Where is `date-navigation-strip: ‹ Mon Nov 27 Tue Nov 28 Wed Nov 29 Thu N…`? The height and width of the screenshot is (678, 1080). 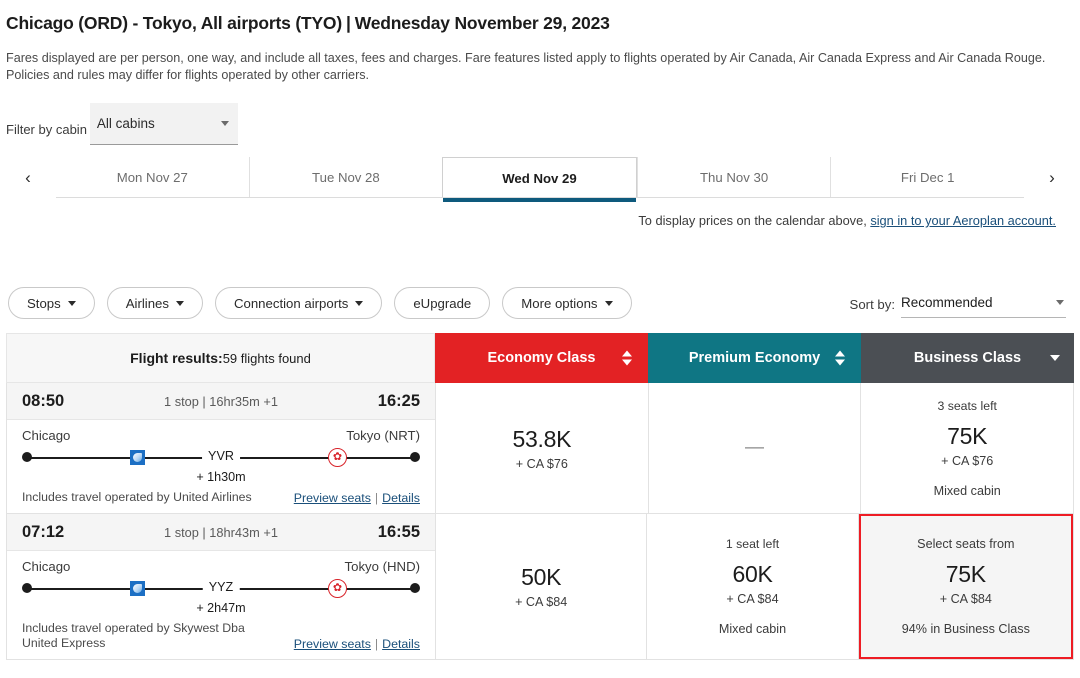 date-navigation-strip: ‹ Mon Nov 27 Tue Nov 28 Wed Nov 29 Thu N… is located at coordinates (540, 179).